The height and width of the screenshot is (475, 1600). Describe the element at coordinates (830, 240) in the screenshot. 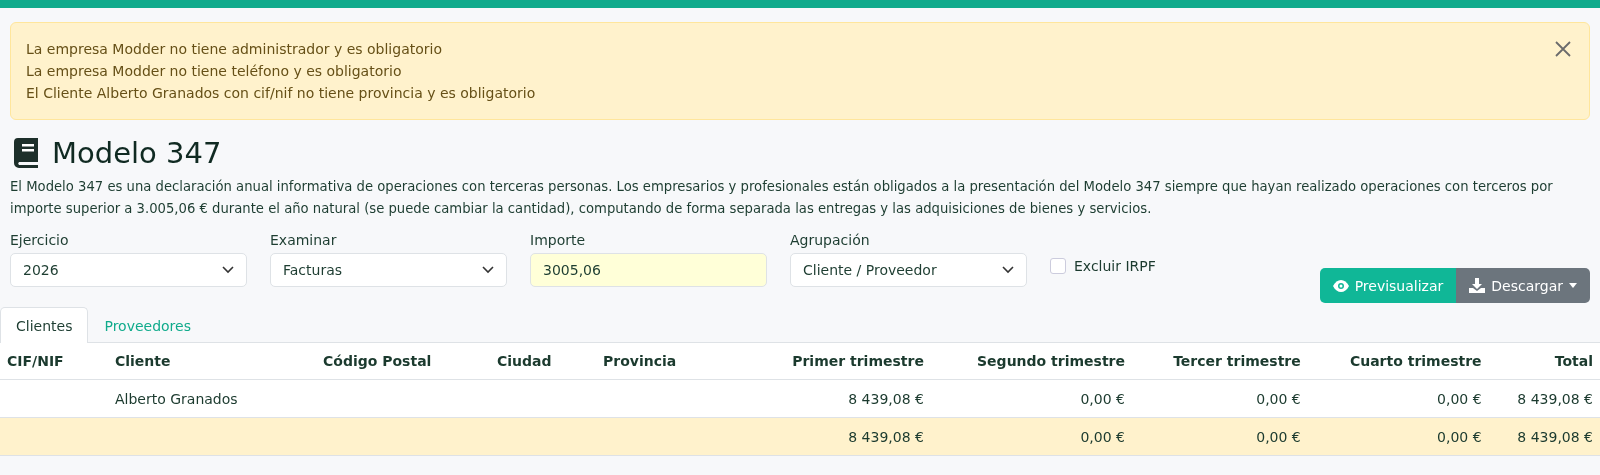

I see `field-label: Agrupación` at that location.